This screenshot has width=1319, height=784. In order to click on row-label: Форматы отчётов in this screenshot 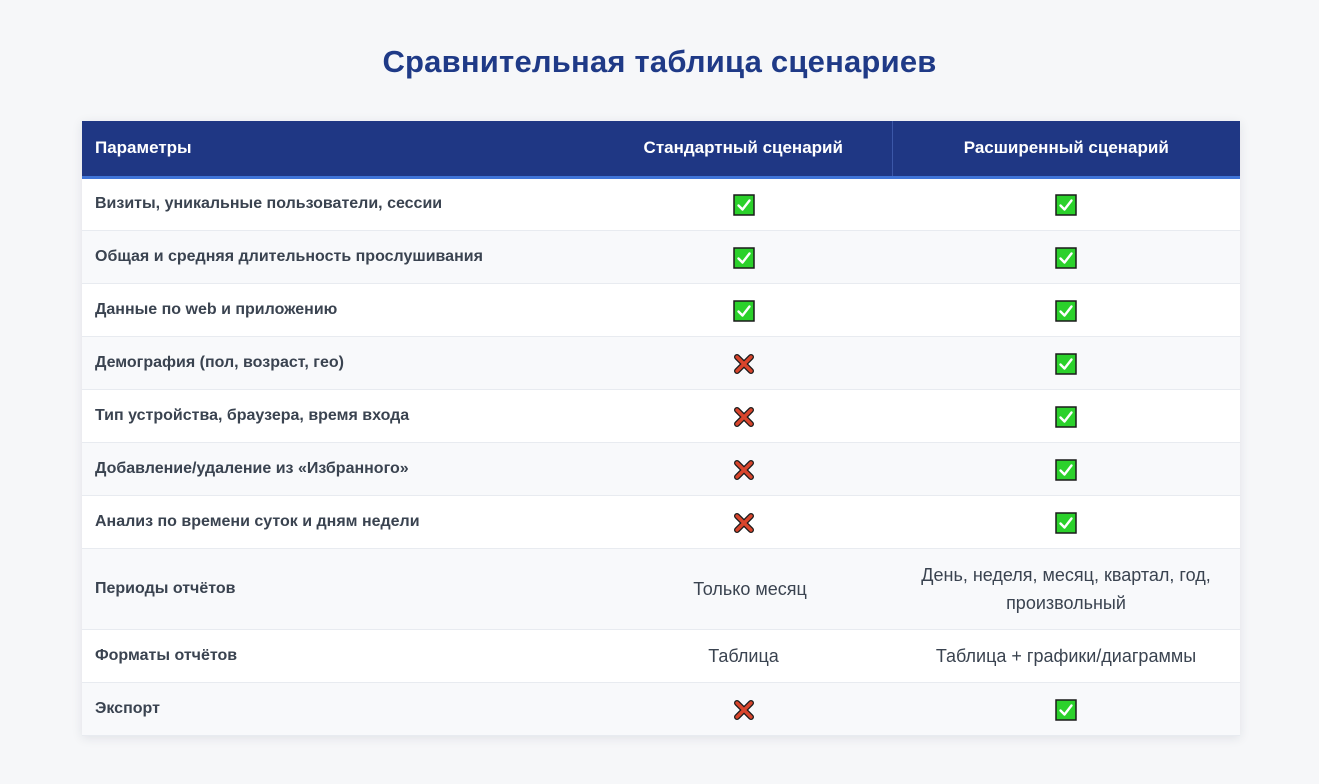, I will do `click(166, 655)`.